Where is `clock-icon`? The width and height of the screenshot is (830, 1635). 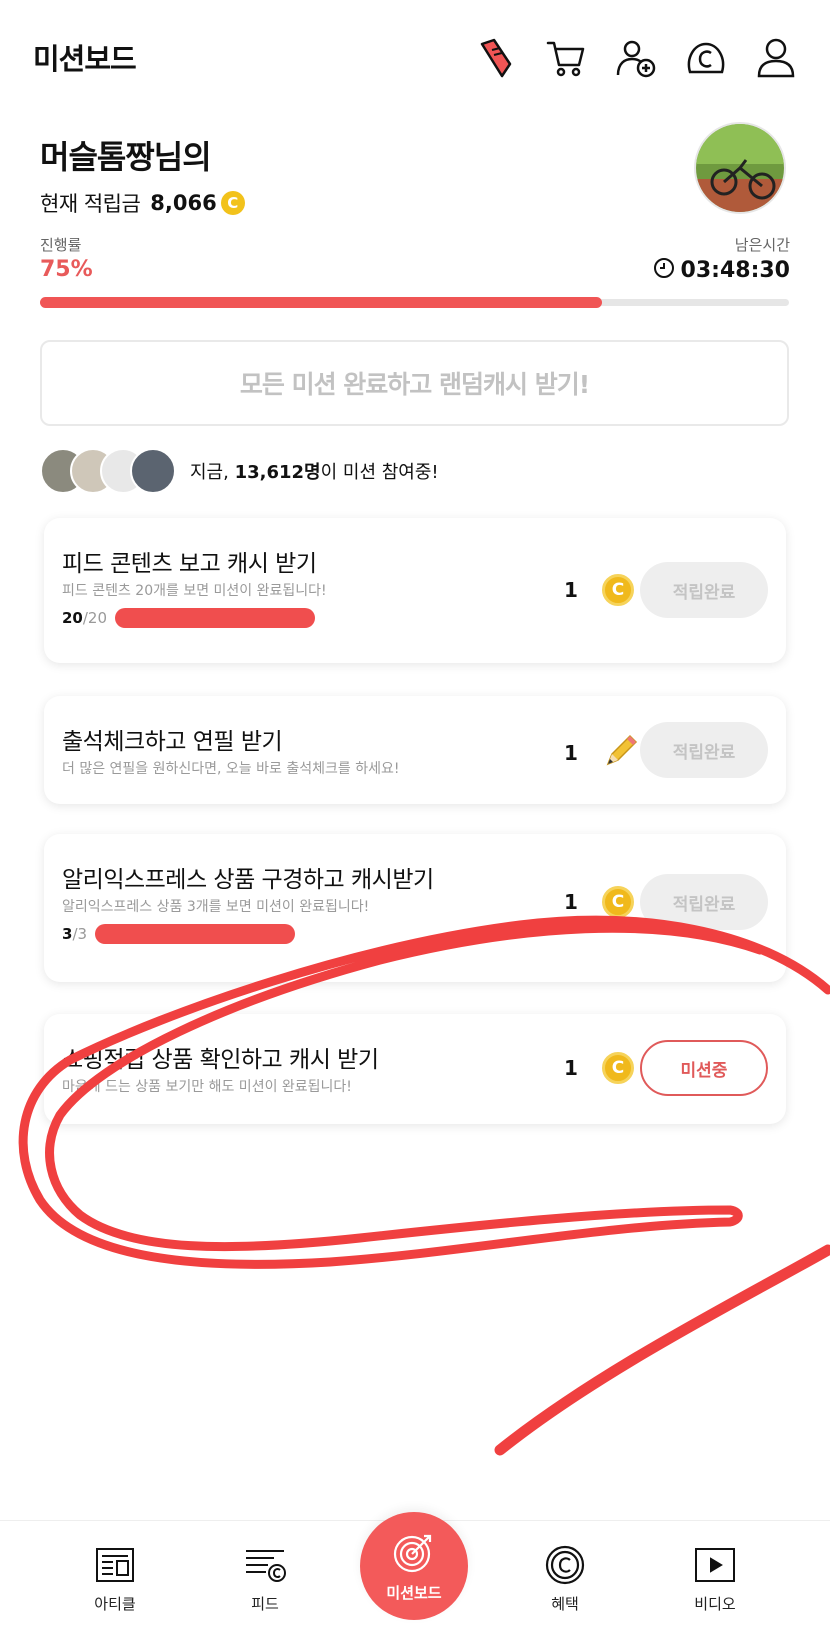
clock-icon is located at coordinates (664, 270).